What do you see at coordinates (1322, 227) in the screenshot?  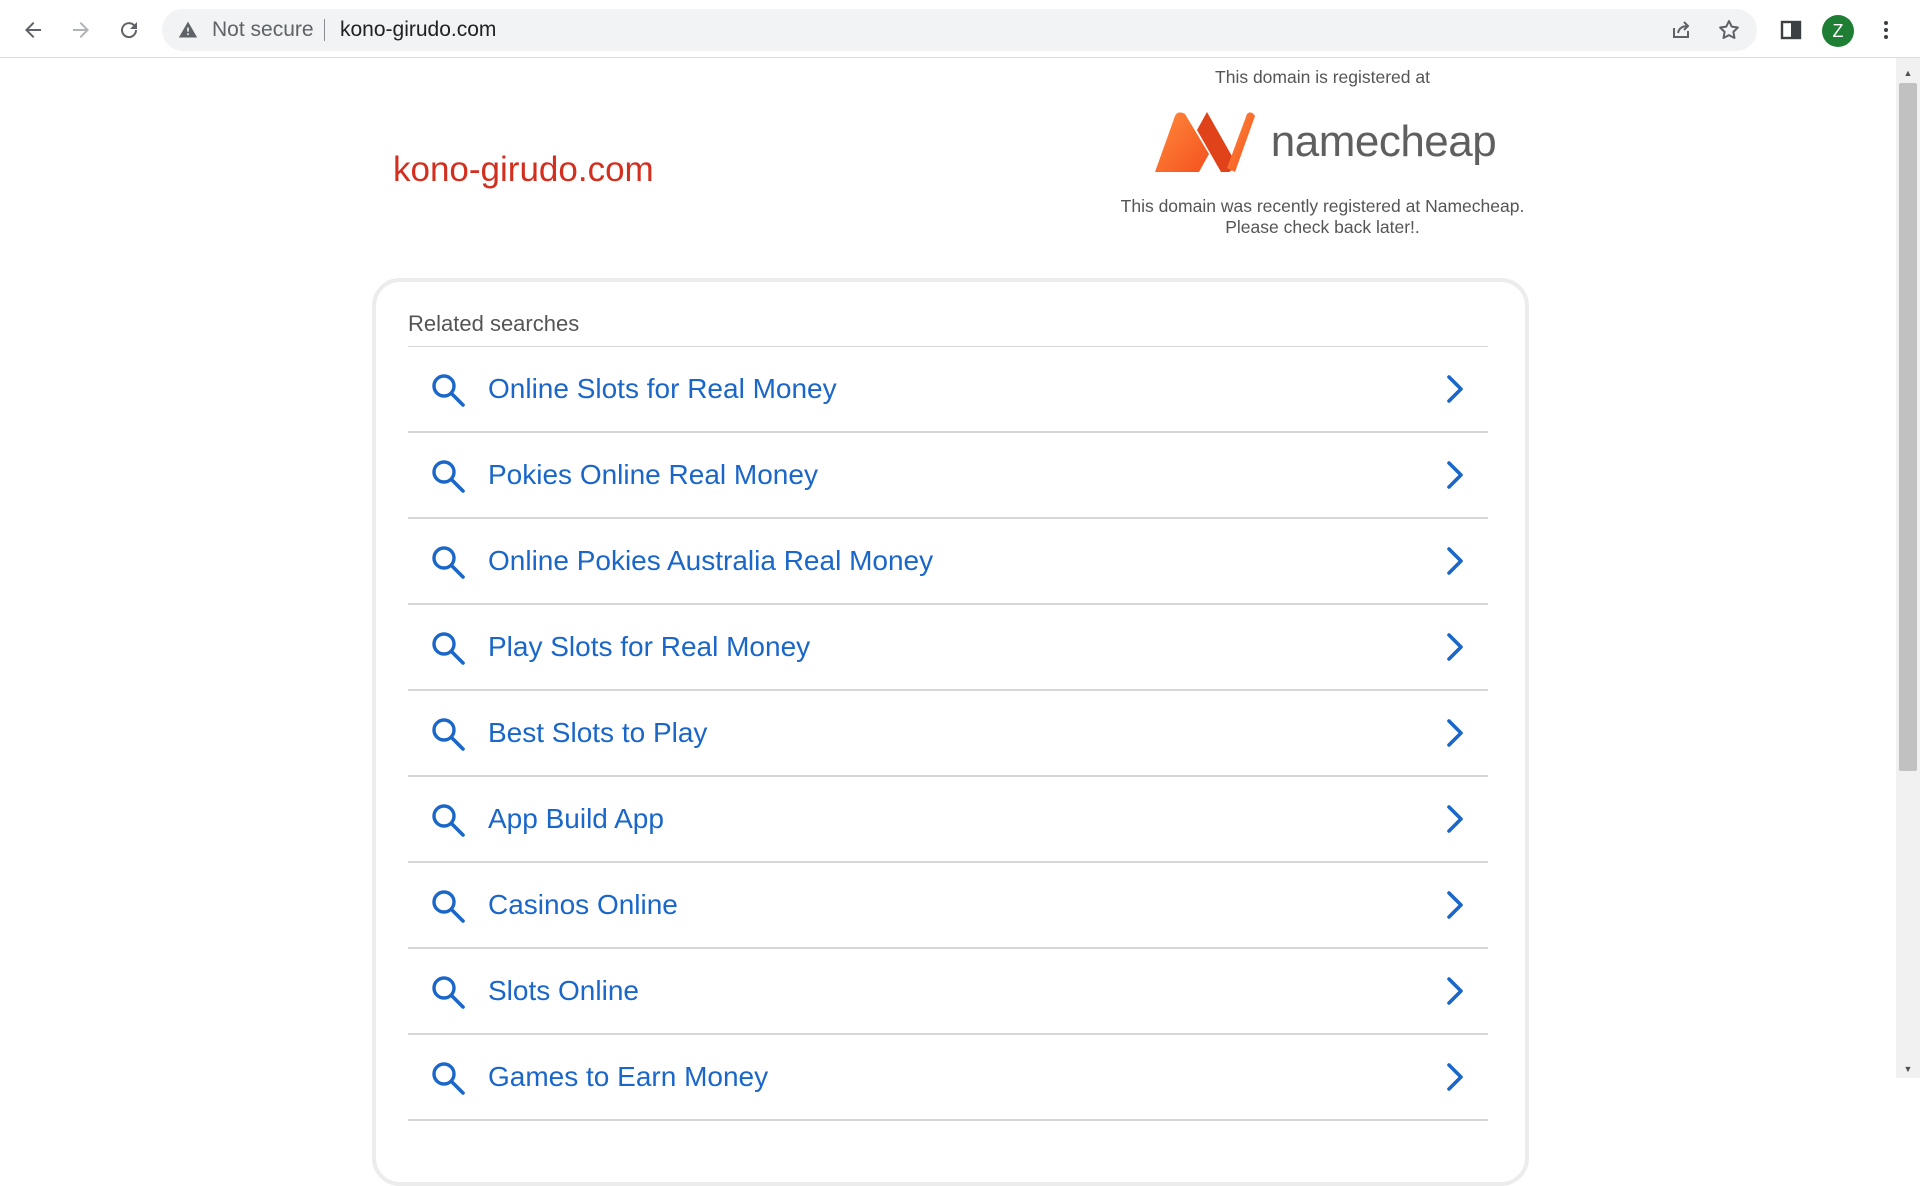 I see `registration-message-line2: Please check back later!.` at bounding box center [1322, 227].